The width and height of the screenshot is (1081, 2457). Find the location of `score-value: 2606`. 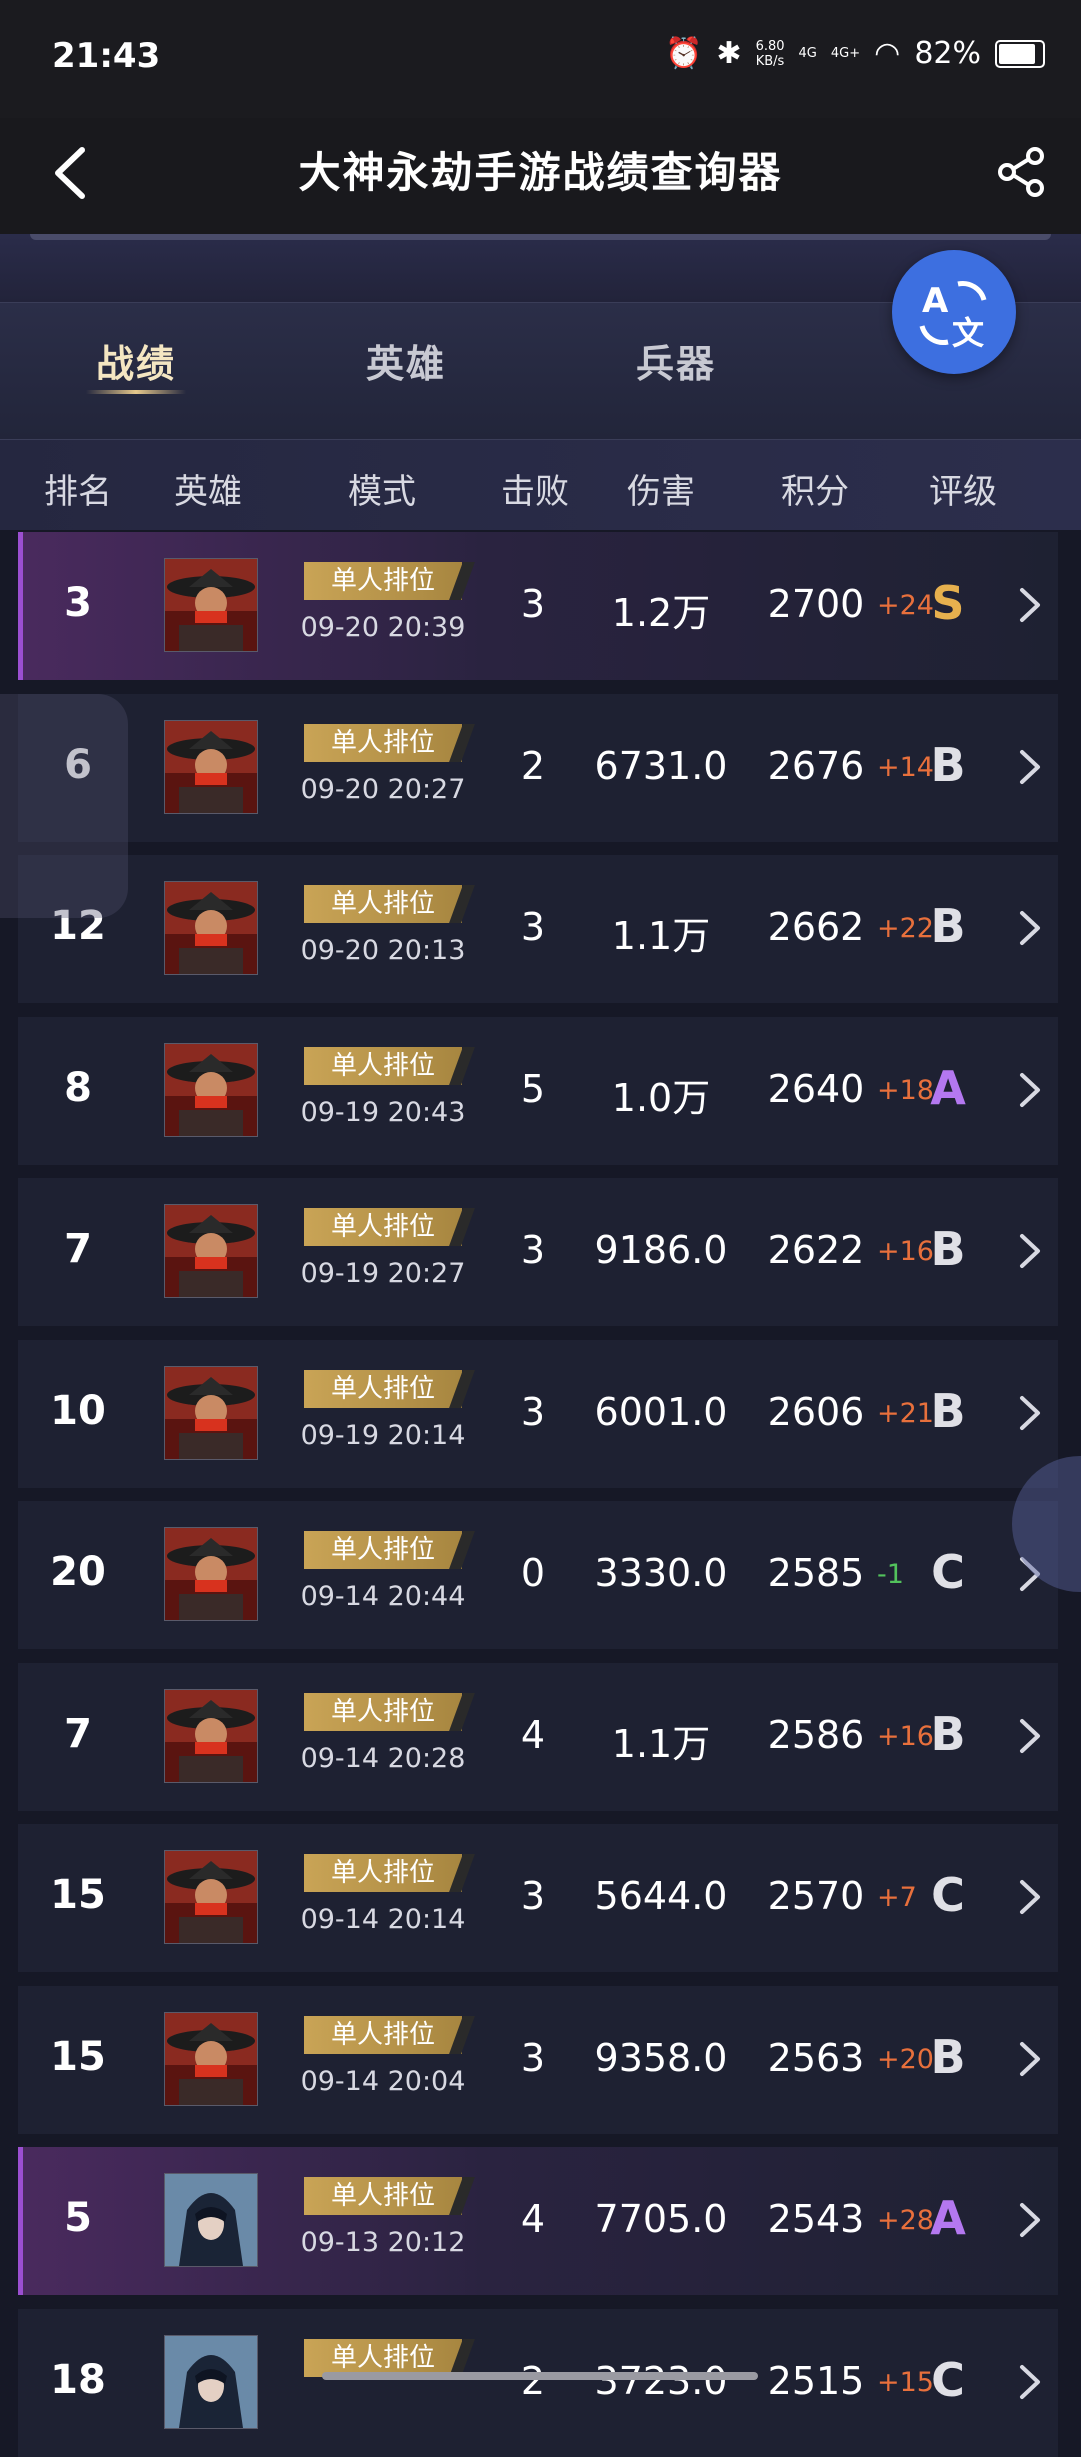

score-value: 2606 is located at coordinates (816, 1412).